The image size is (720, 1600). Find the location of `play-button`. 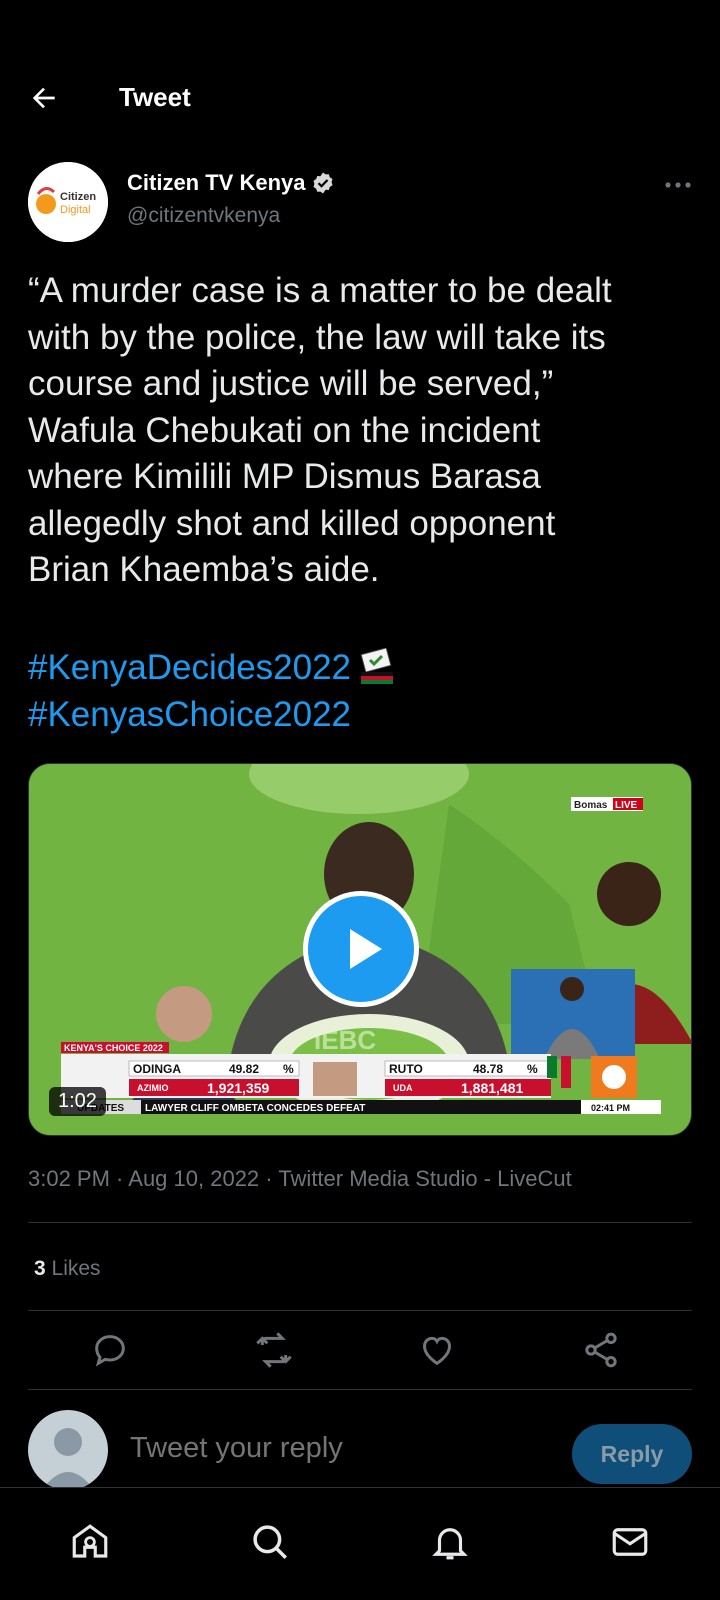

play-button is located at coordinates (361, 949).